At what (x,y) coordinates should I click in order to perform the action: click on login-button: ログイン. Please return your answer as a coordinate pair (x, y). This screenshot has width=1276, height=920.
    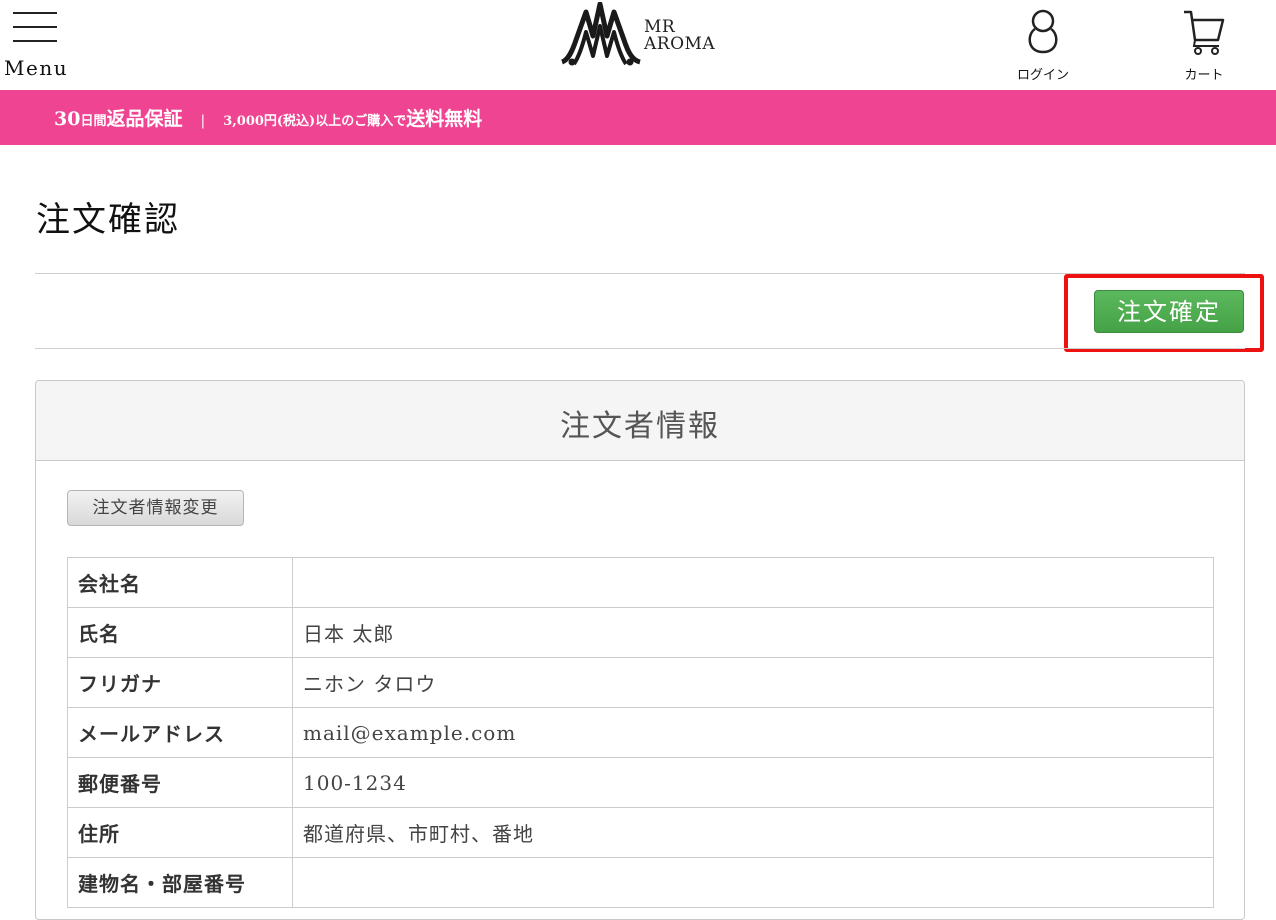
    Looking at the image, I should click on (1043, 46).